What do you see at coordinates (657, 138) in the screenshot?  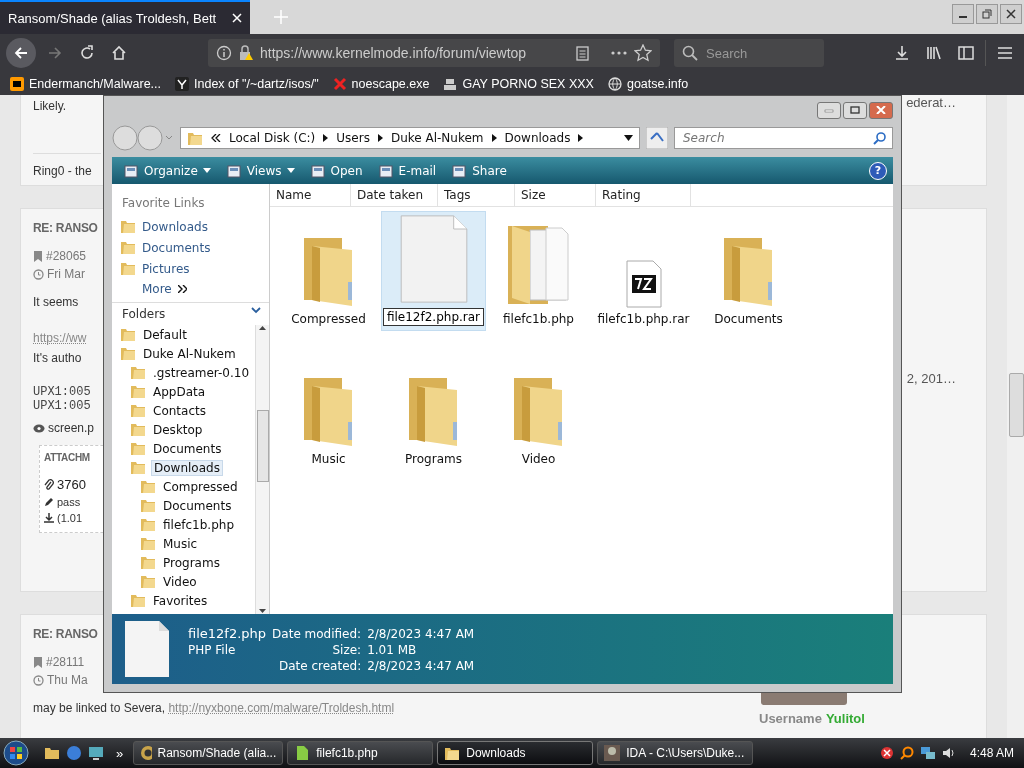 I see `refresh-arrows-icon` at bounding box center [657, 138].